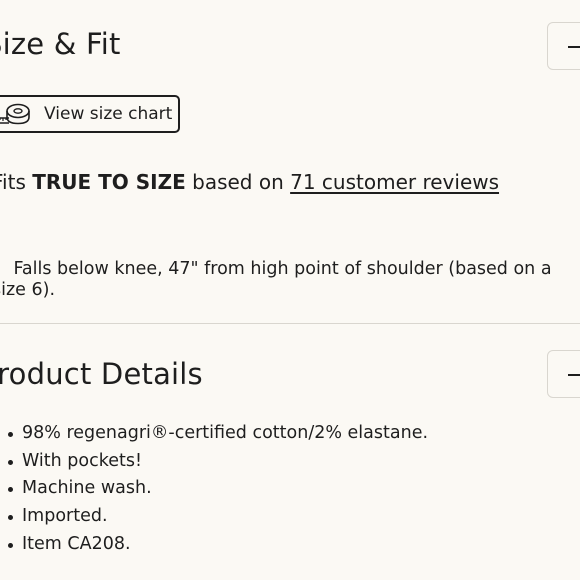  I want to click on size-fit-heading: Size & Fit, so click(60, 44).